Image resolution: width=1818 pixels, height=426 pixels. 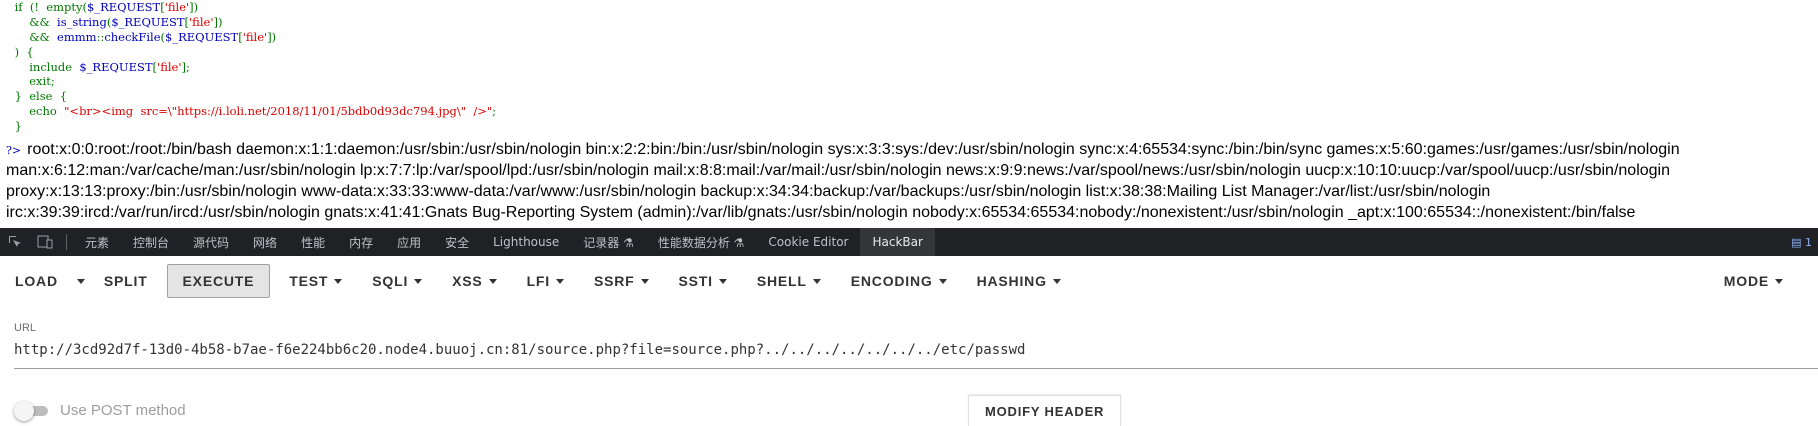 I want to click on code-token: ;, so click(x=494, y=111).